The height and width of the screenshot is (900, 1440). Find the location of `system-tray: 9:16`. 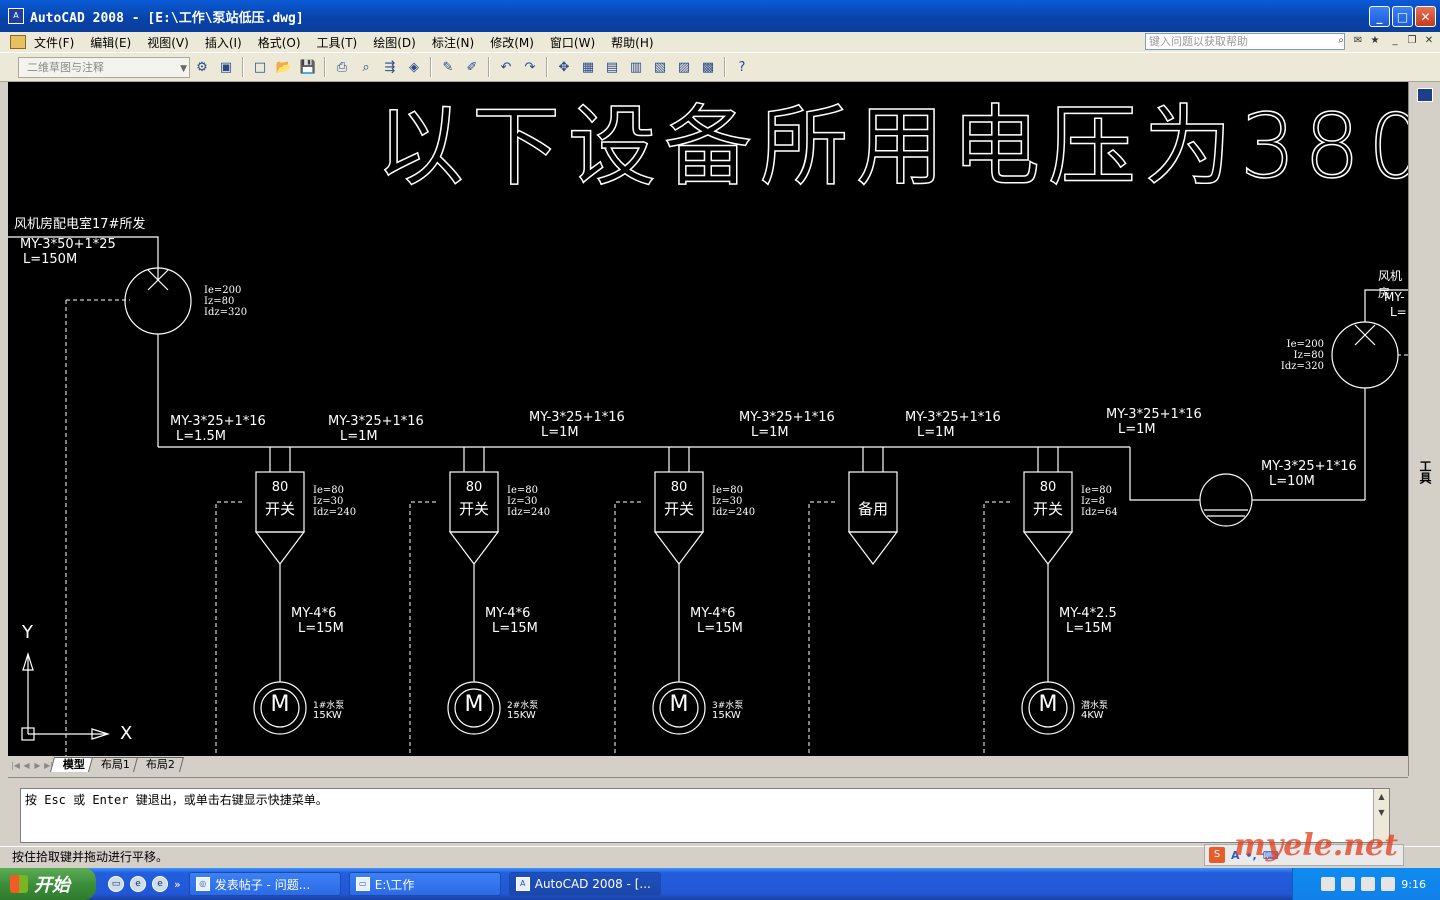

system-tray: 9:16 is located at coordinates (1366, 884).